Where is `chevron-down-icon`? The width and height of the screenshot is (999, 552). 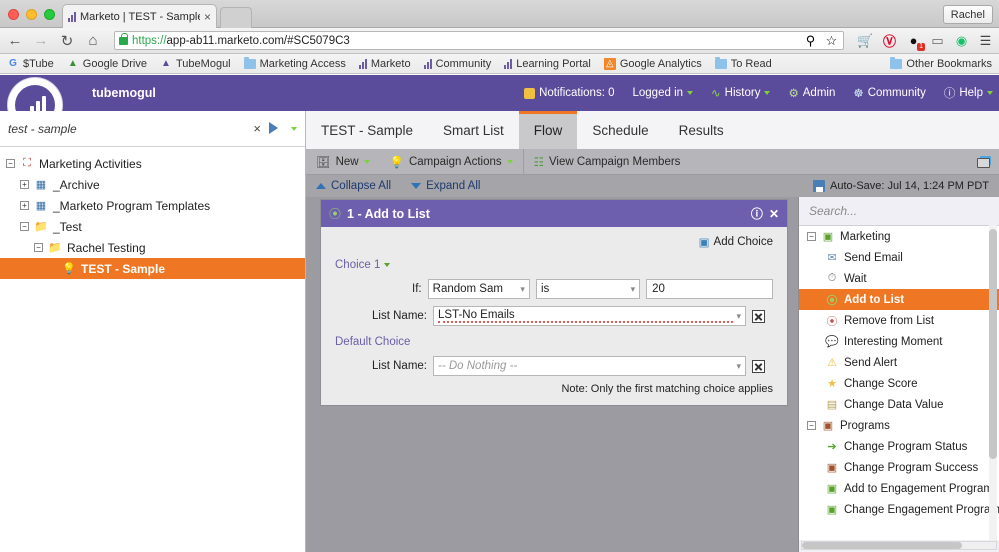
chevron-down-icon is located at coordinates (294, 128).